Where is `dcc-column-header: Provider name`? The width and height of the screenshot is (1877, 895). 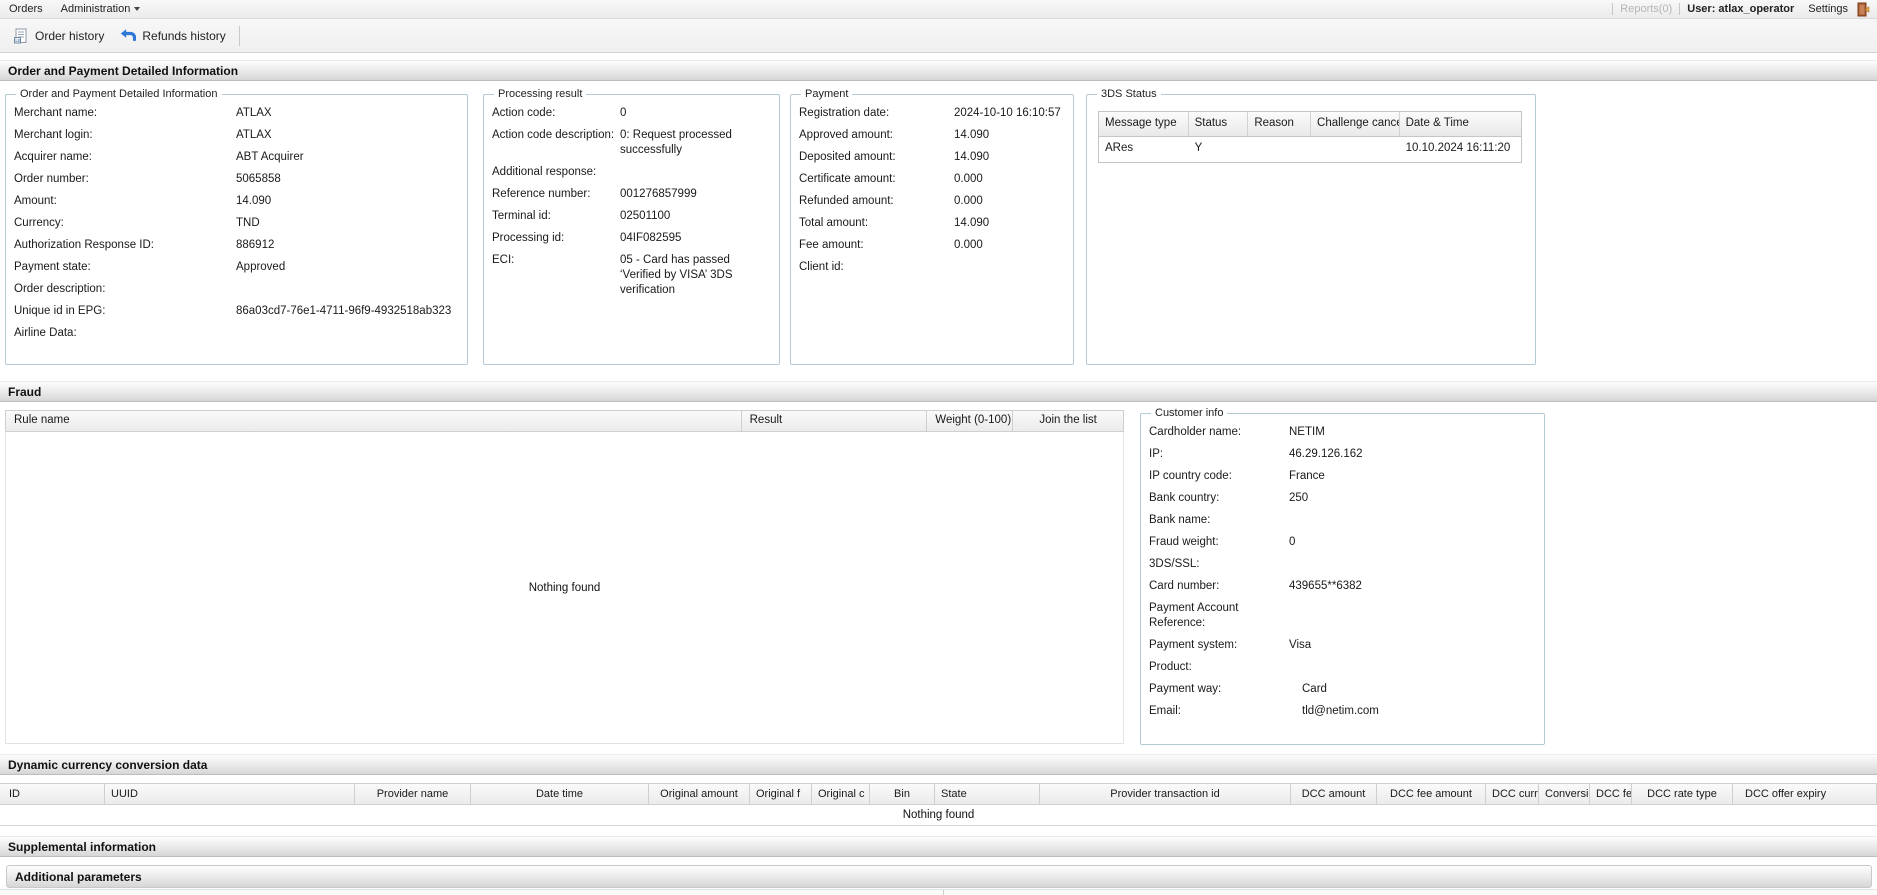
dcc-column-header: Provider name is located at coordinates (413, 794).